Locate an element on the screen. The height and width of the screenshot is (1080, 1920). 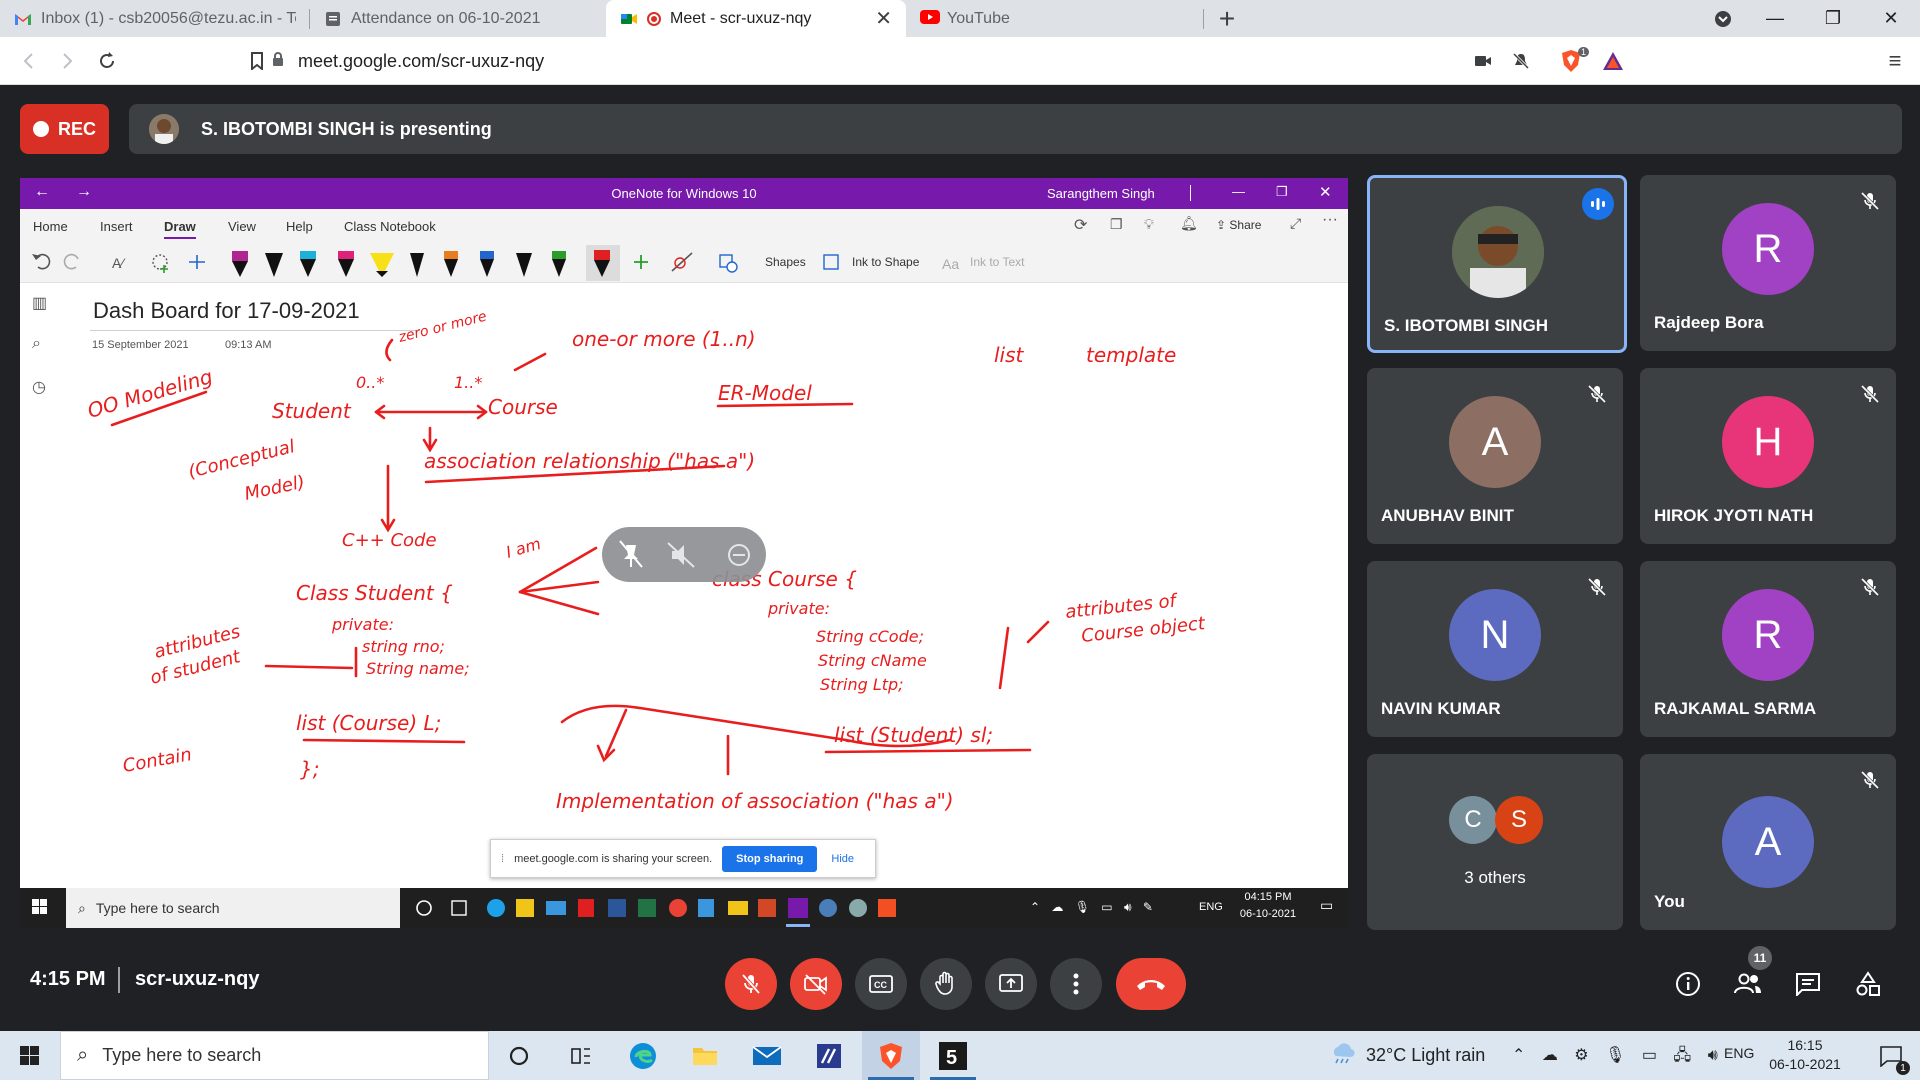
activities-button is located at coordinates (1868, 984).